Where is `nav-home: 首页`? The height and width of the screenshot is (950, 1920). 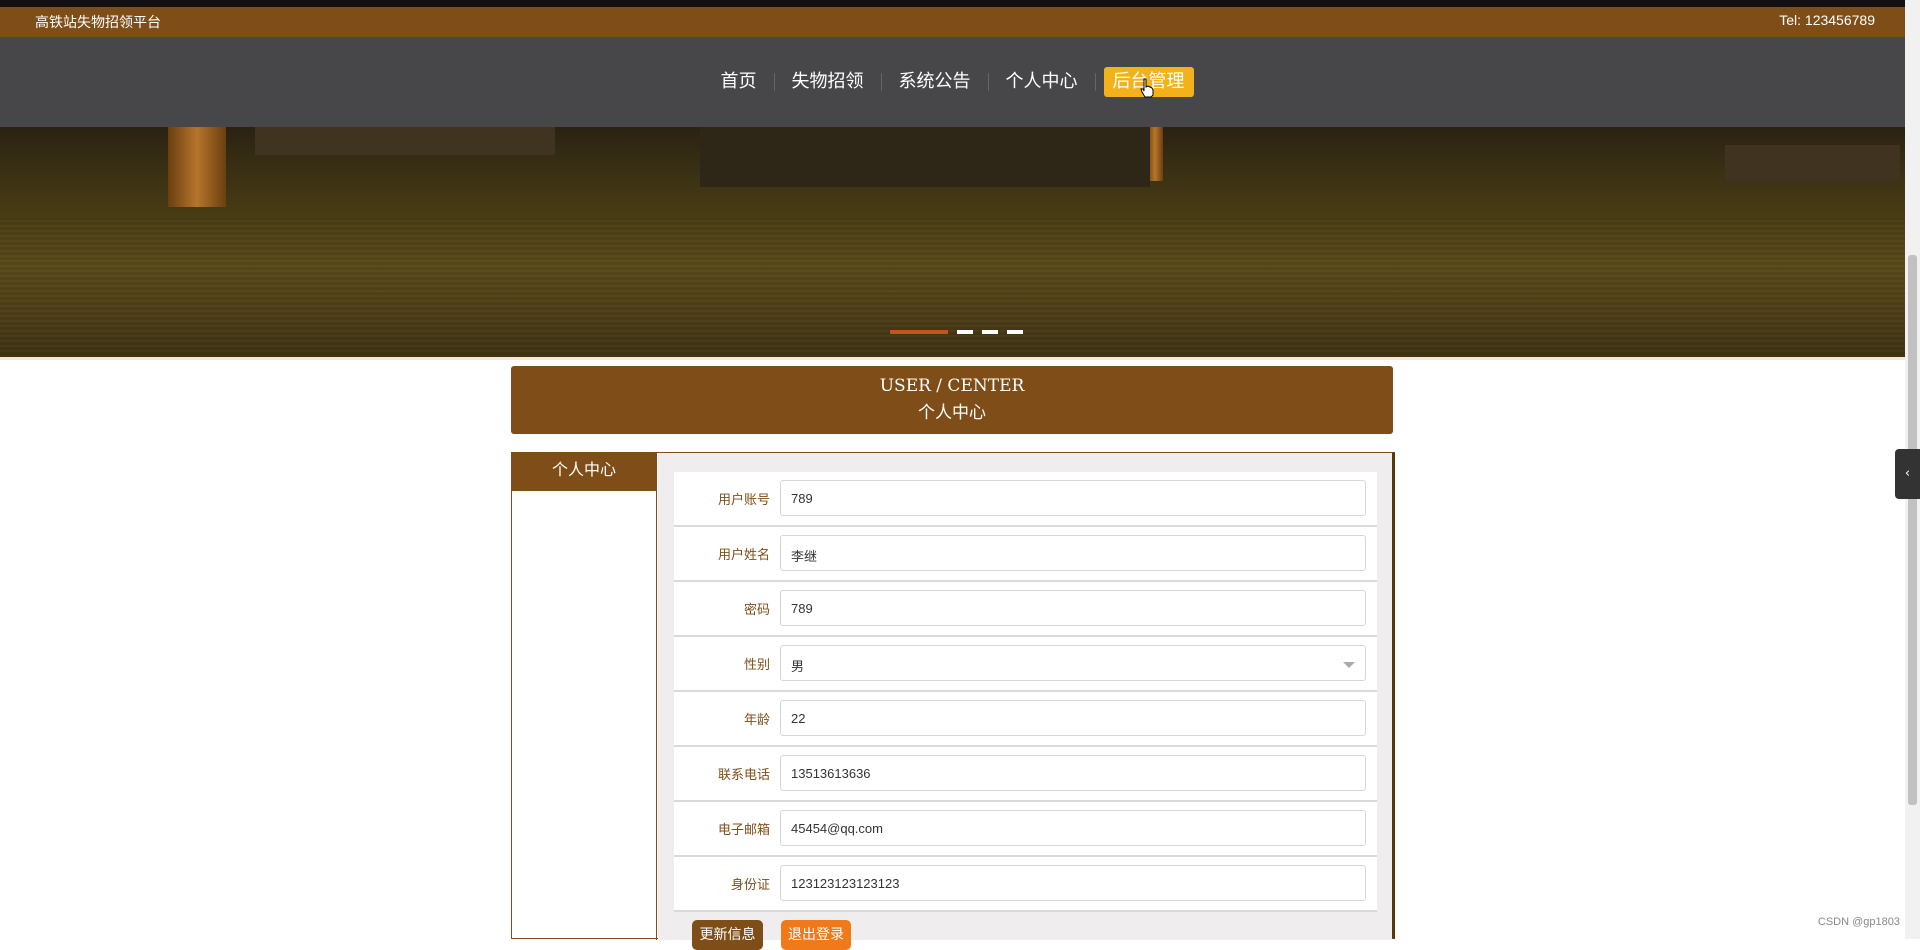
nav-home: 首页 is located at coordinates (739, 82).